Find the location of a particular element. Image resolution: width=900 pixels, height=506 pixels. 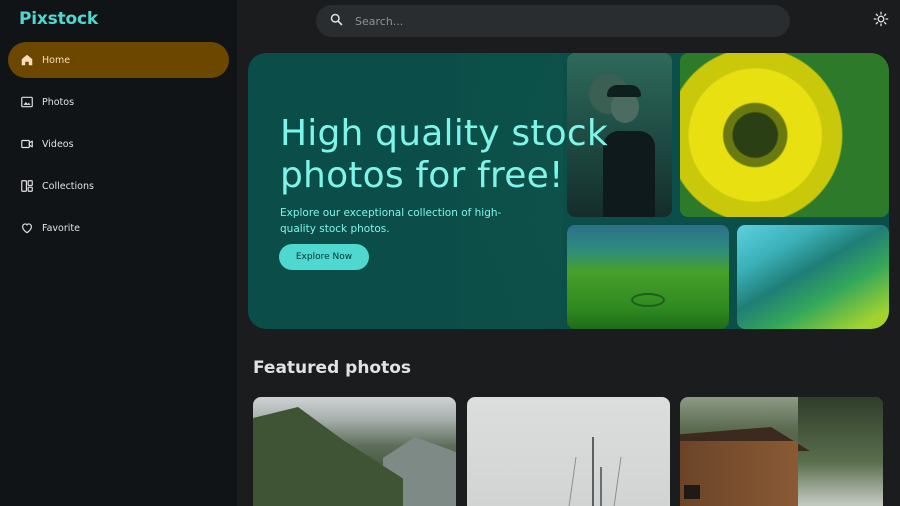

sidebar-item-home: Home is located at coordinates (118, 60).